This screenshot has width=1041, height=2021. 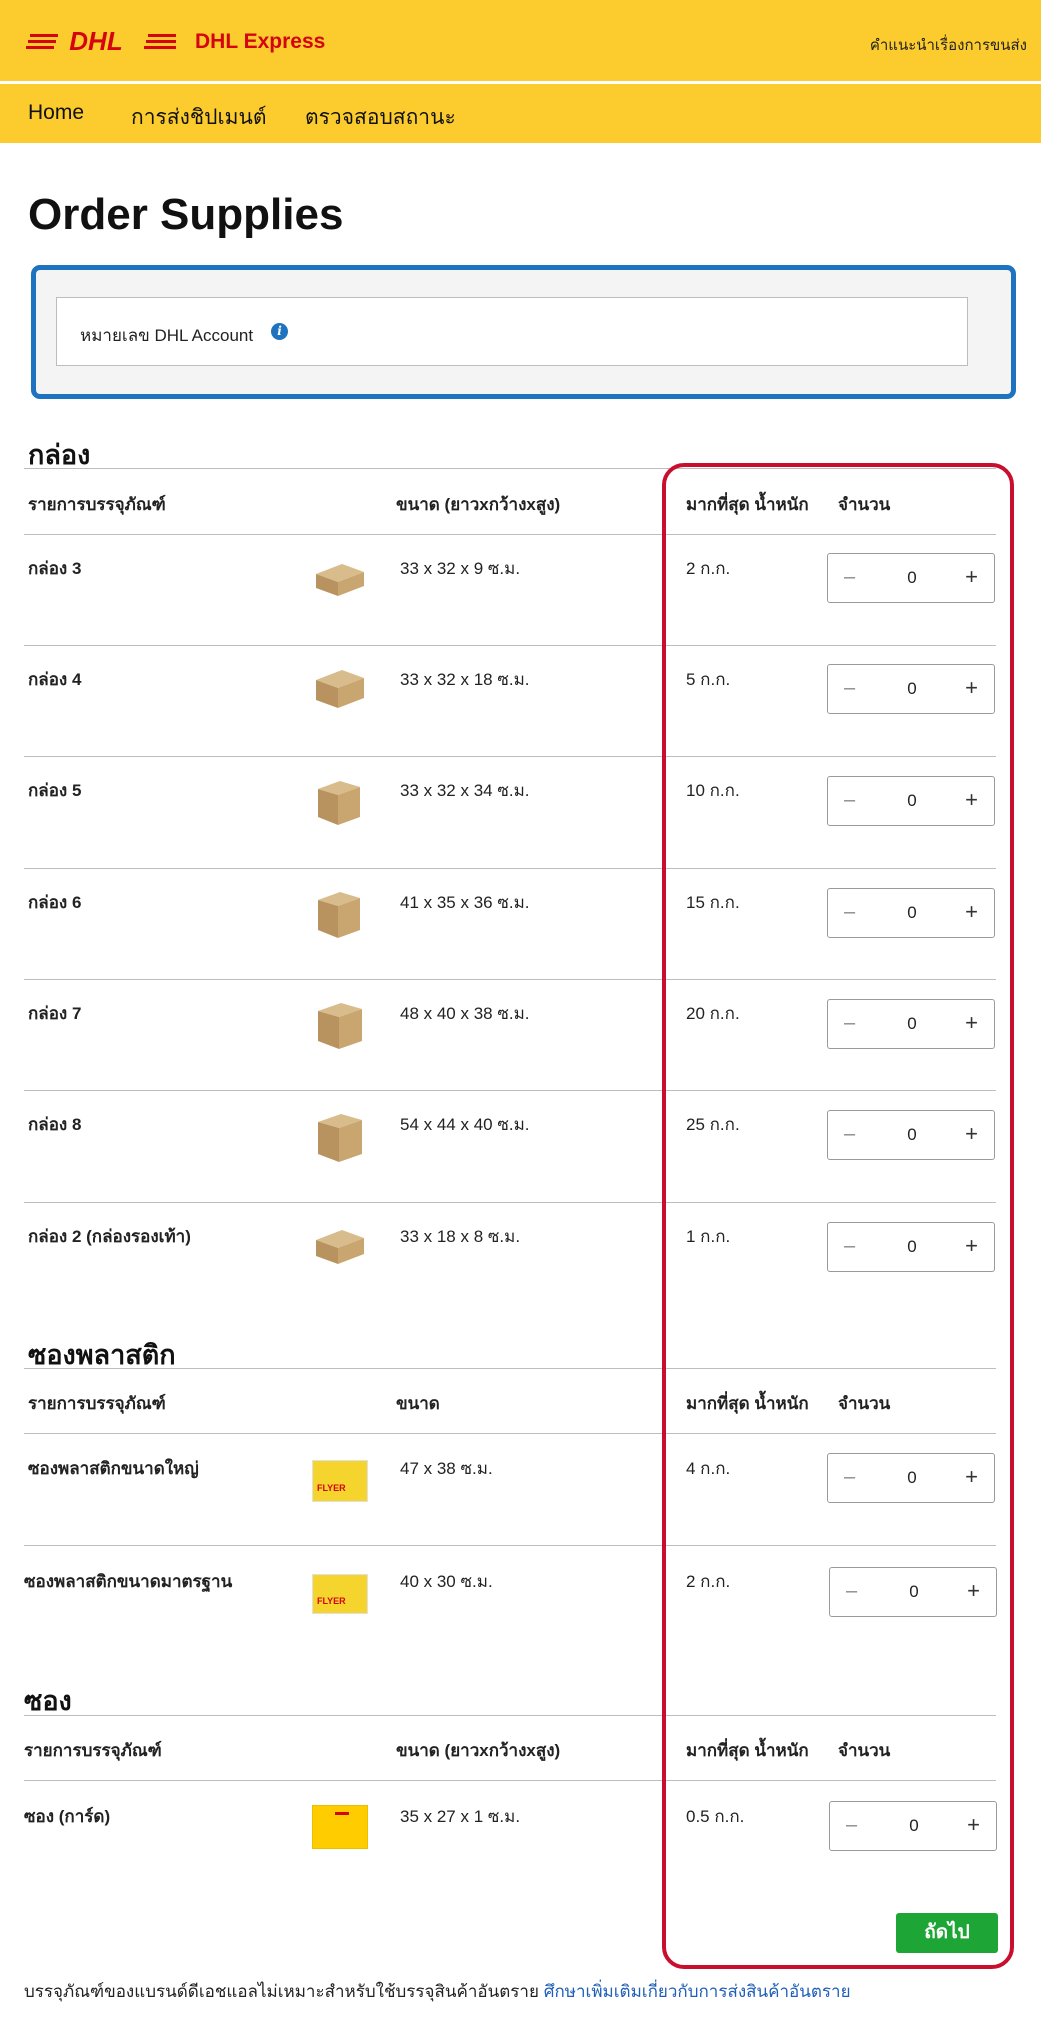 I want to click on brand-name: DHL Express, so click(x=260, y=41).